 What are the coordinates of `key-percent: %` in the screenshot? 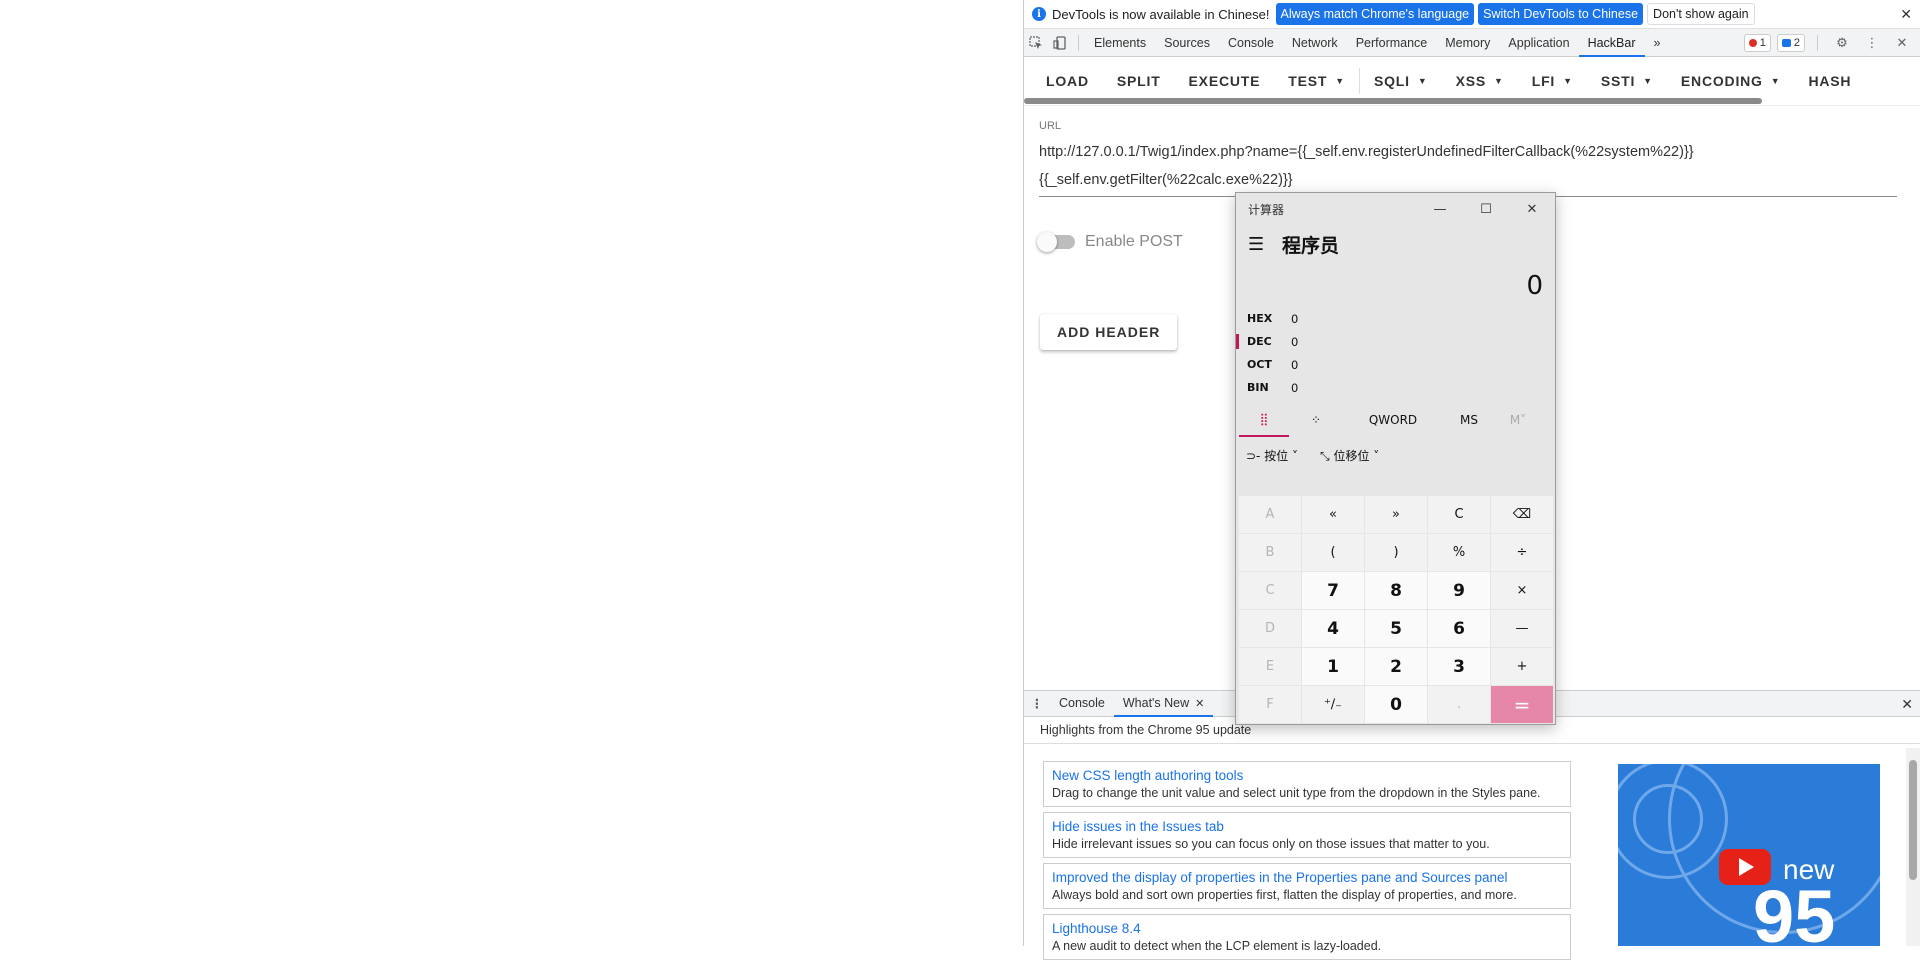 It's located at (1459, 552).